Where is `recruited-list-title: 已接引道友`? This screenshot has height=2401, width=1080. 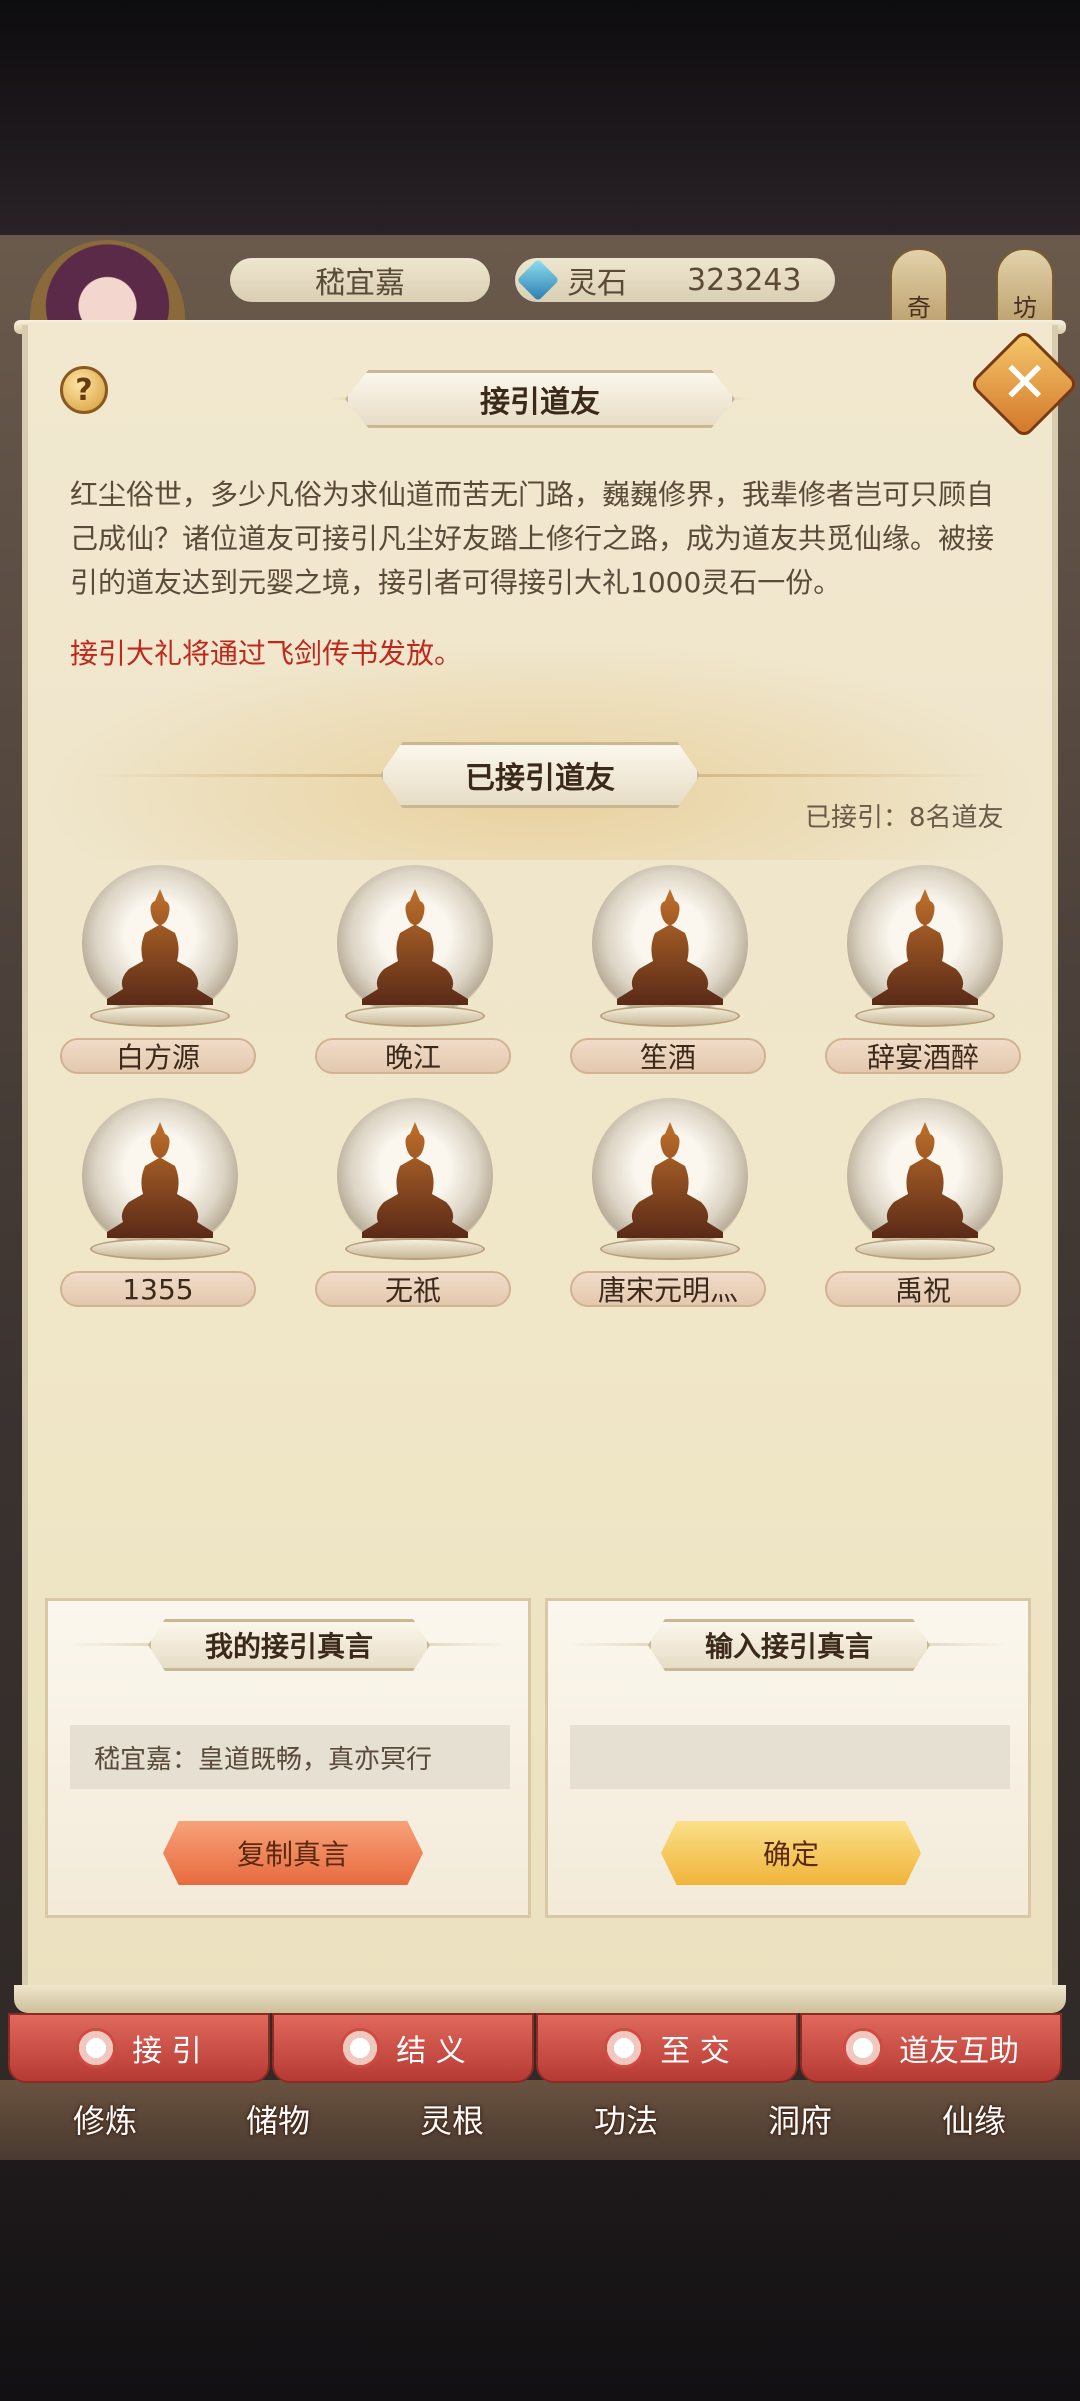 recruited-list-title: 已接引道友 is located at coordinates (540, 775).